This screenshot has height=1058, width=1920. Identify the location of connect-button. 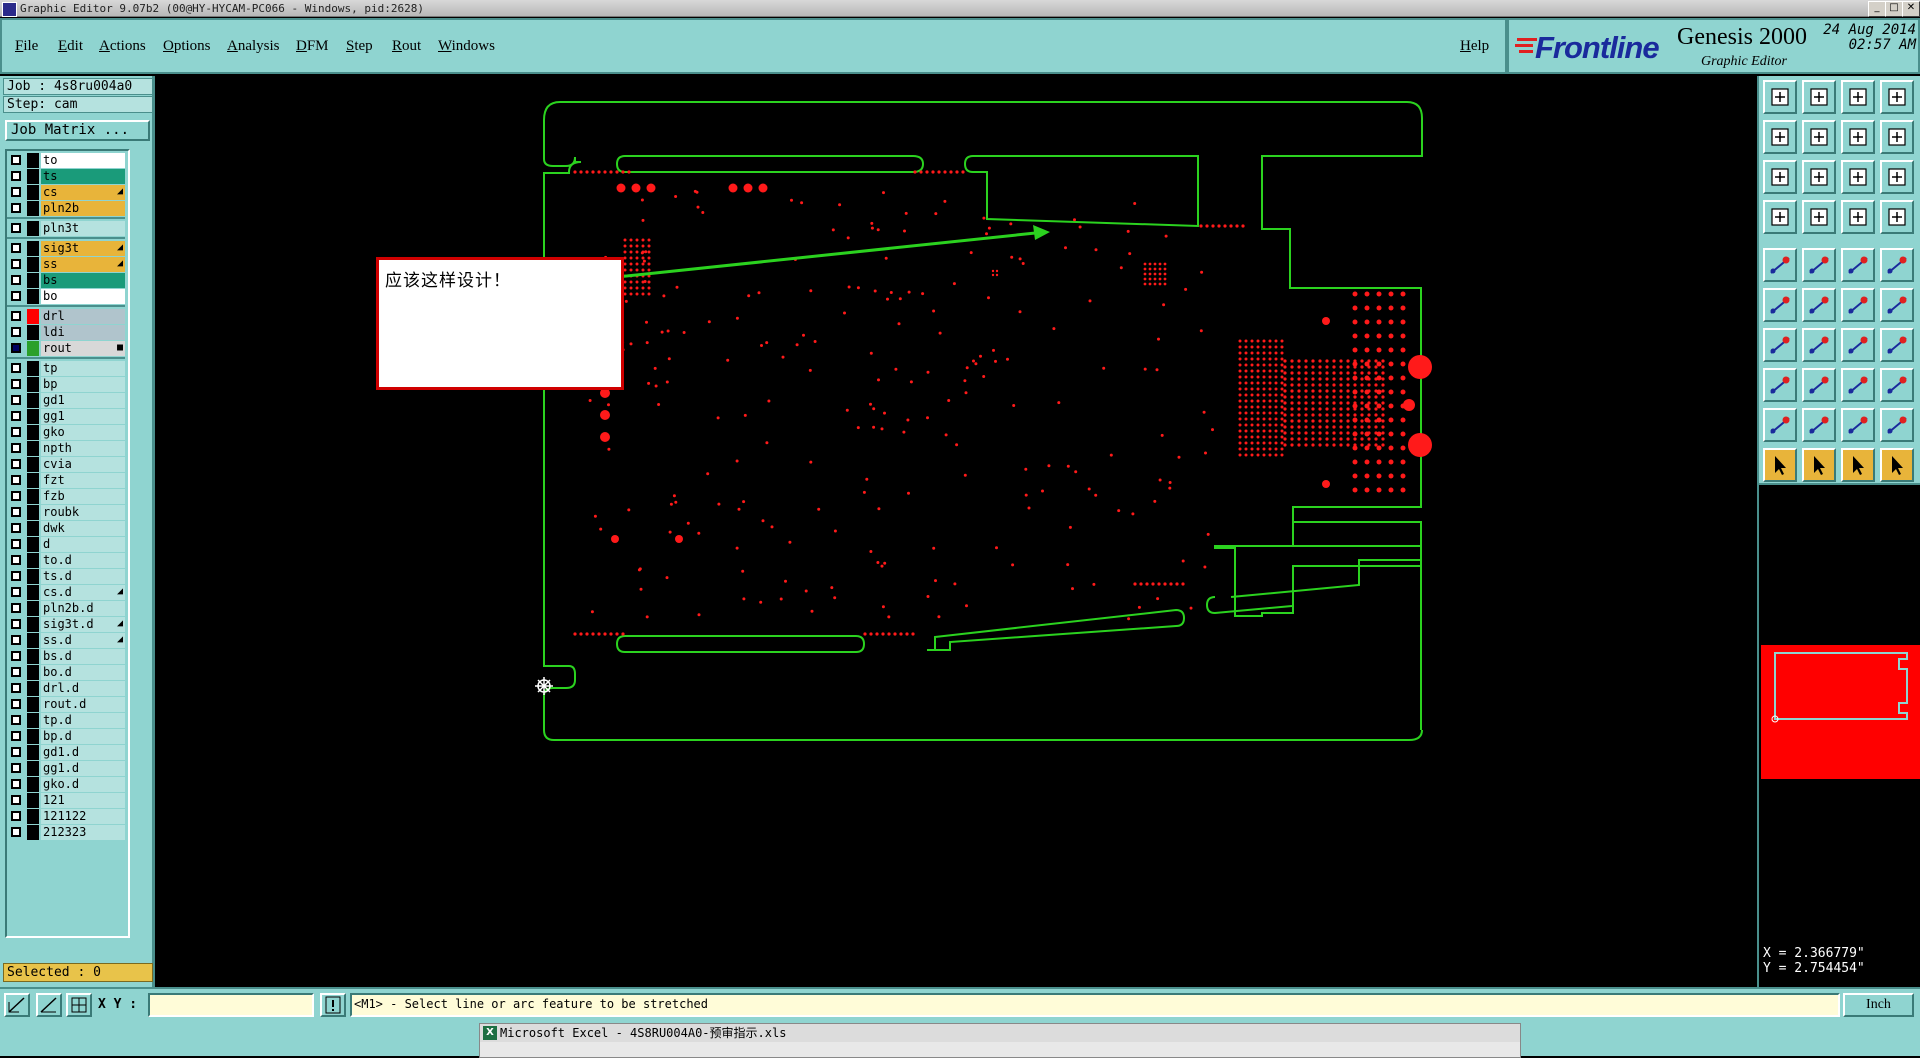
(1858, 305).